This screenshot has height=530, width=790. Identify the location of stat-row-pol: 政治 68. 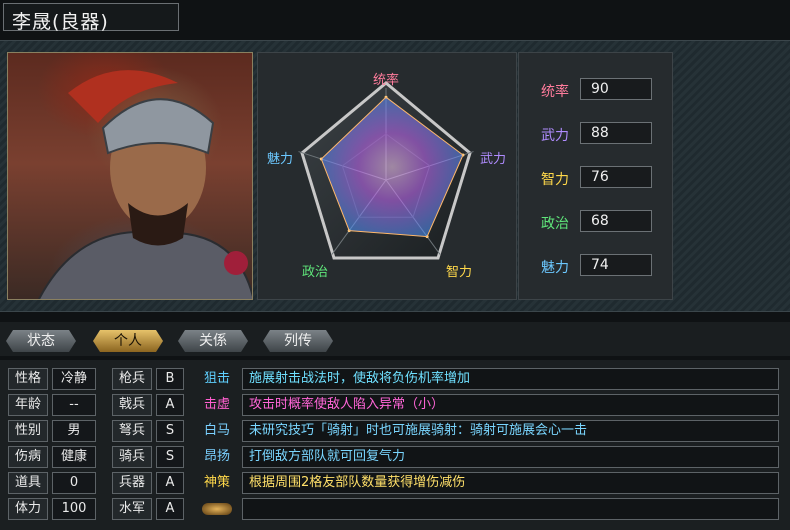
(596, 223).